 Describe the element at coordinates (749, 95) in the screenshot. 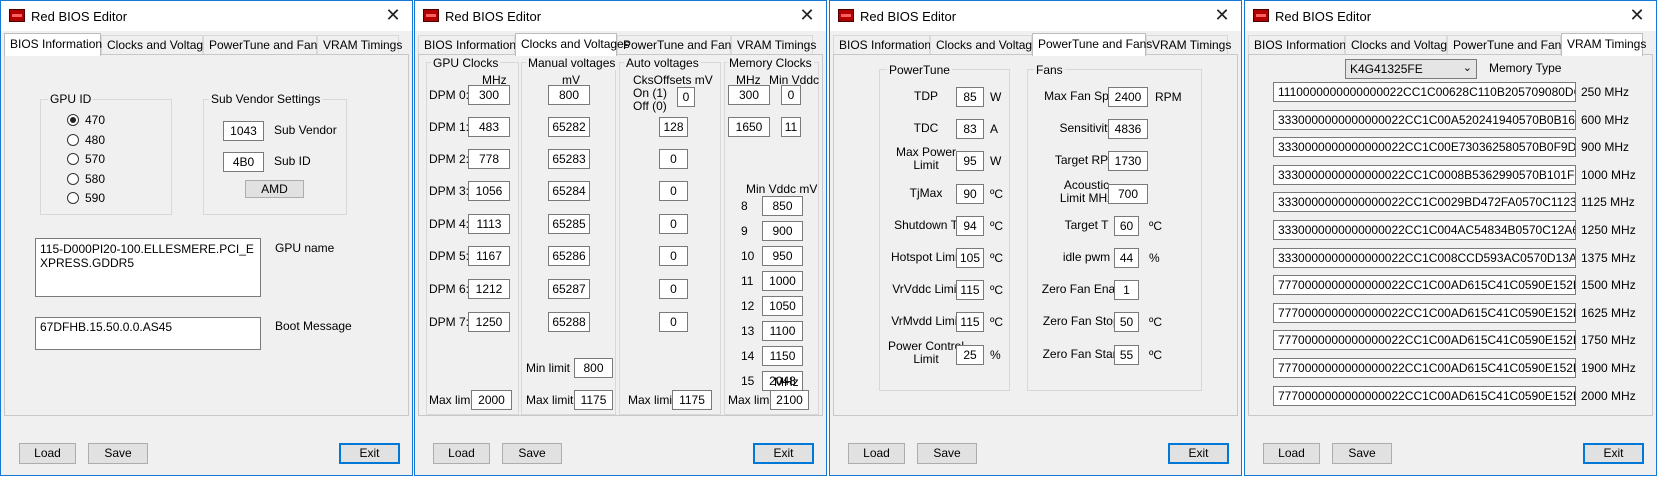

I see `memory-clock-field: 300` at that location.